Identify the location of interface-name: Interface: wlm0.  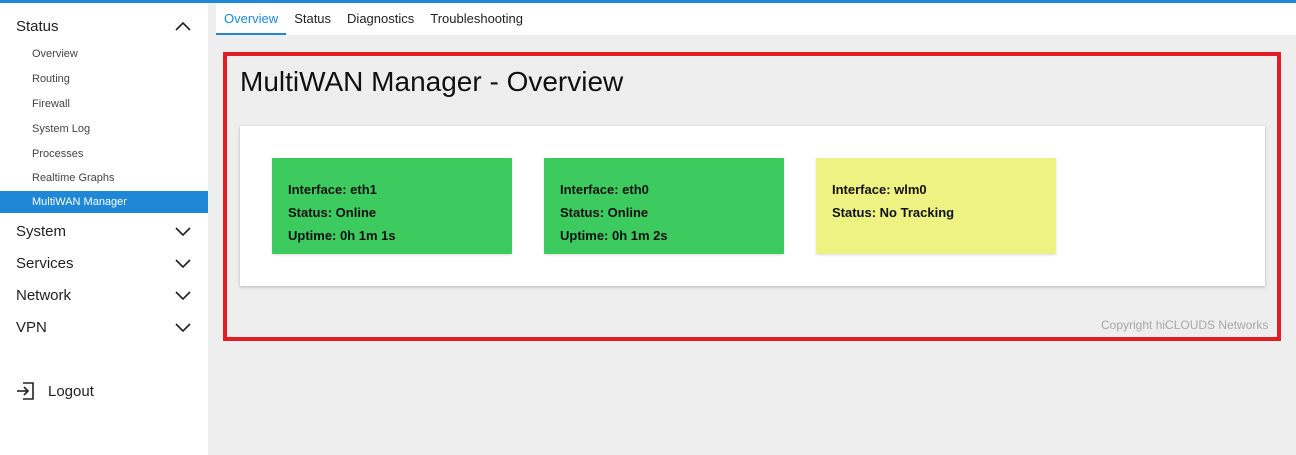
(879, 189).